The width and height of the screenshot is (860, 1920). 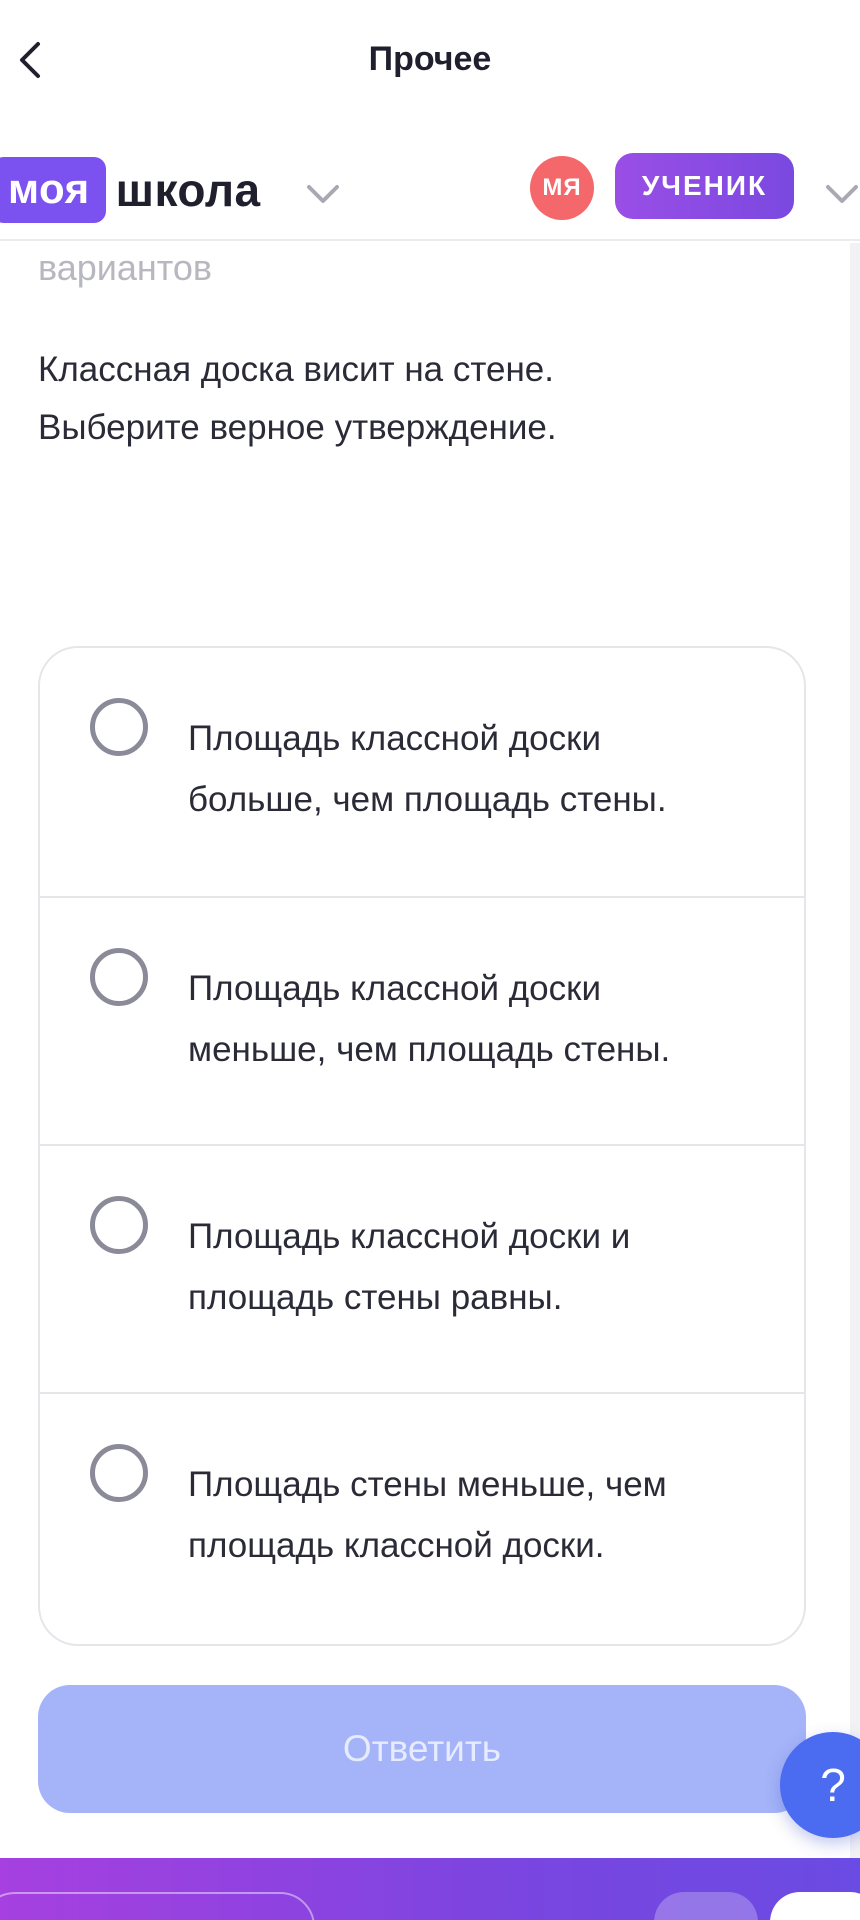 What do you see at coordinates (429, 1049) in the screenshot?
I see `option-line: меньше, чем площадь стены.` at bounding box center [429, 1049].